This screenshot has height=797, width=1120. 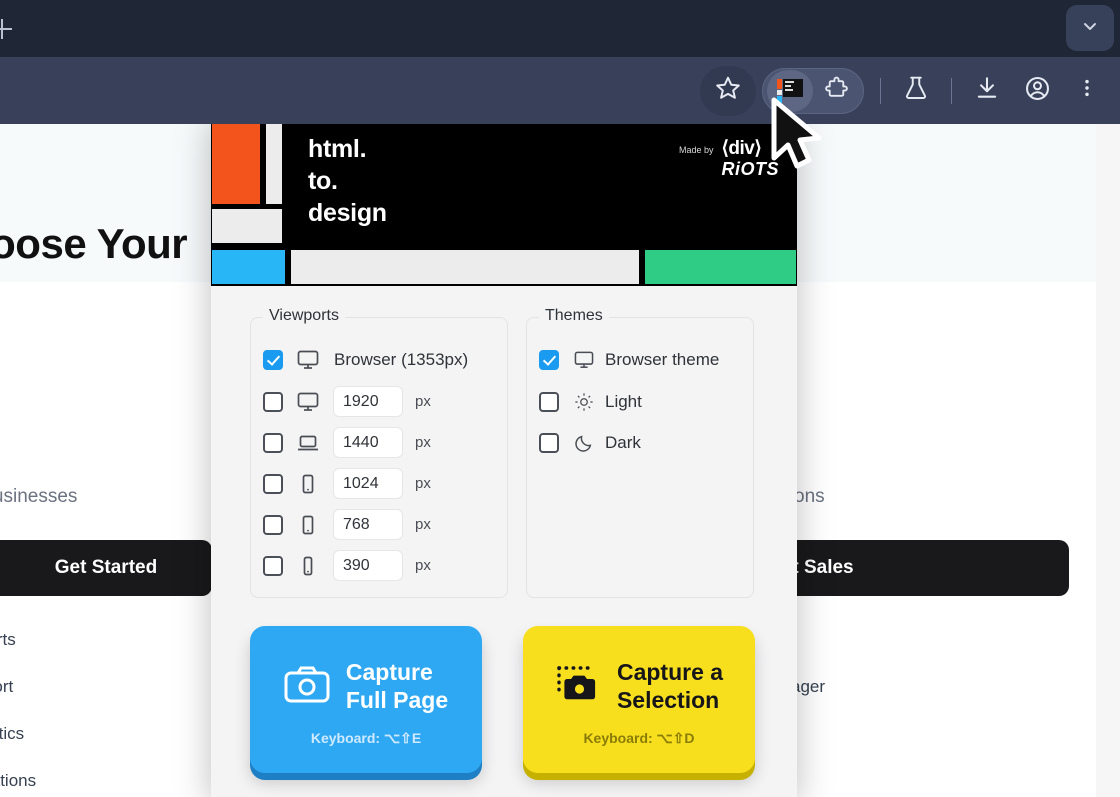 What do you see at coordinates (401, 359) in the screenshot?
I see `viewport-browser-label: Browser (1353px)` at bounding box center [401, 359].